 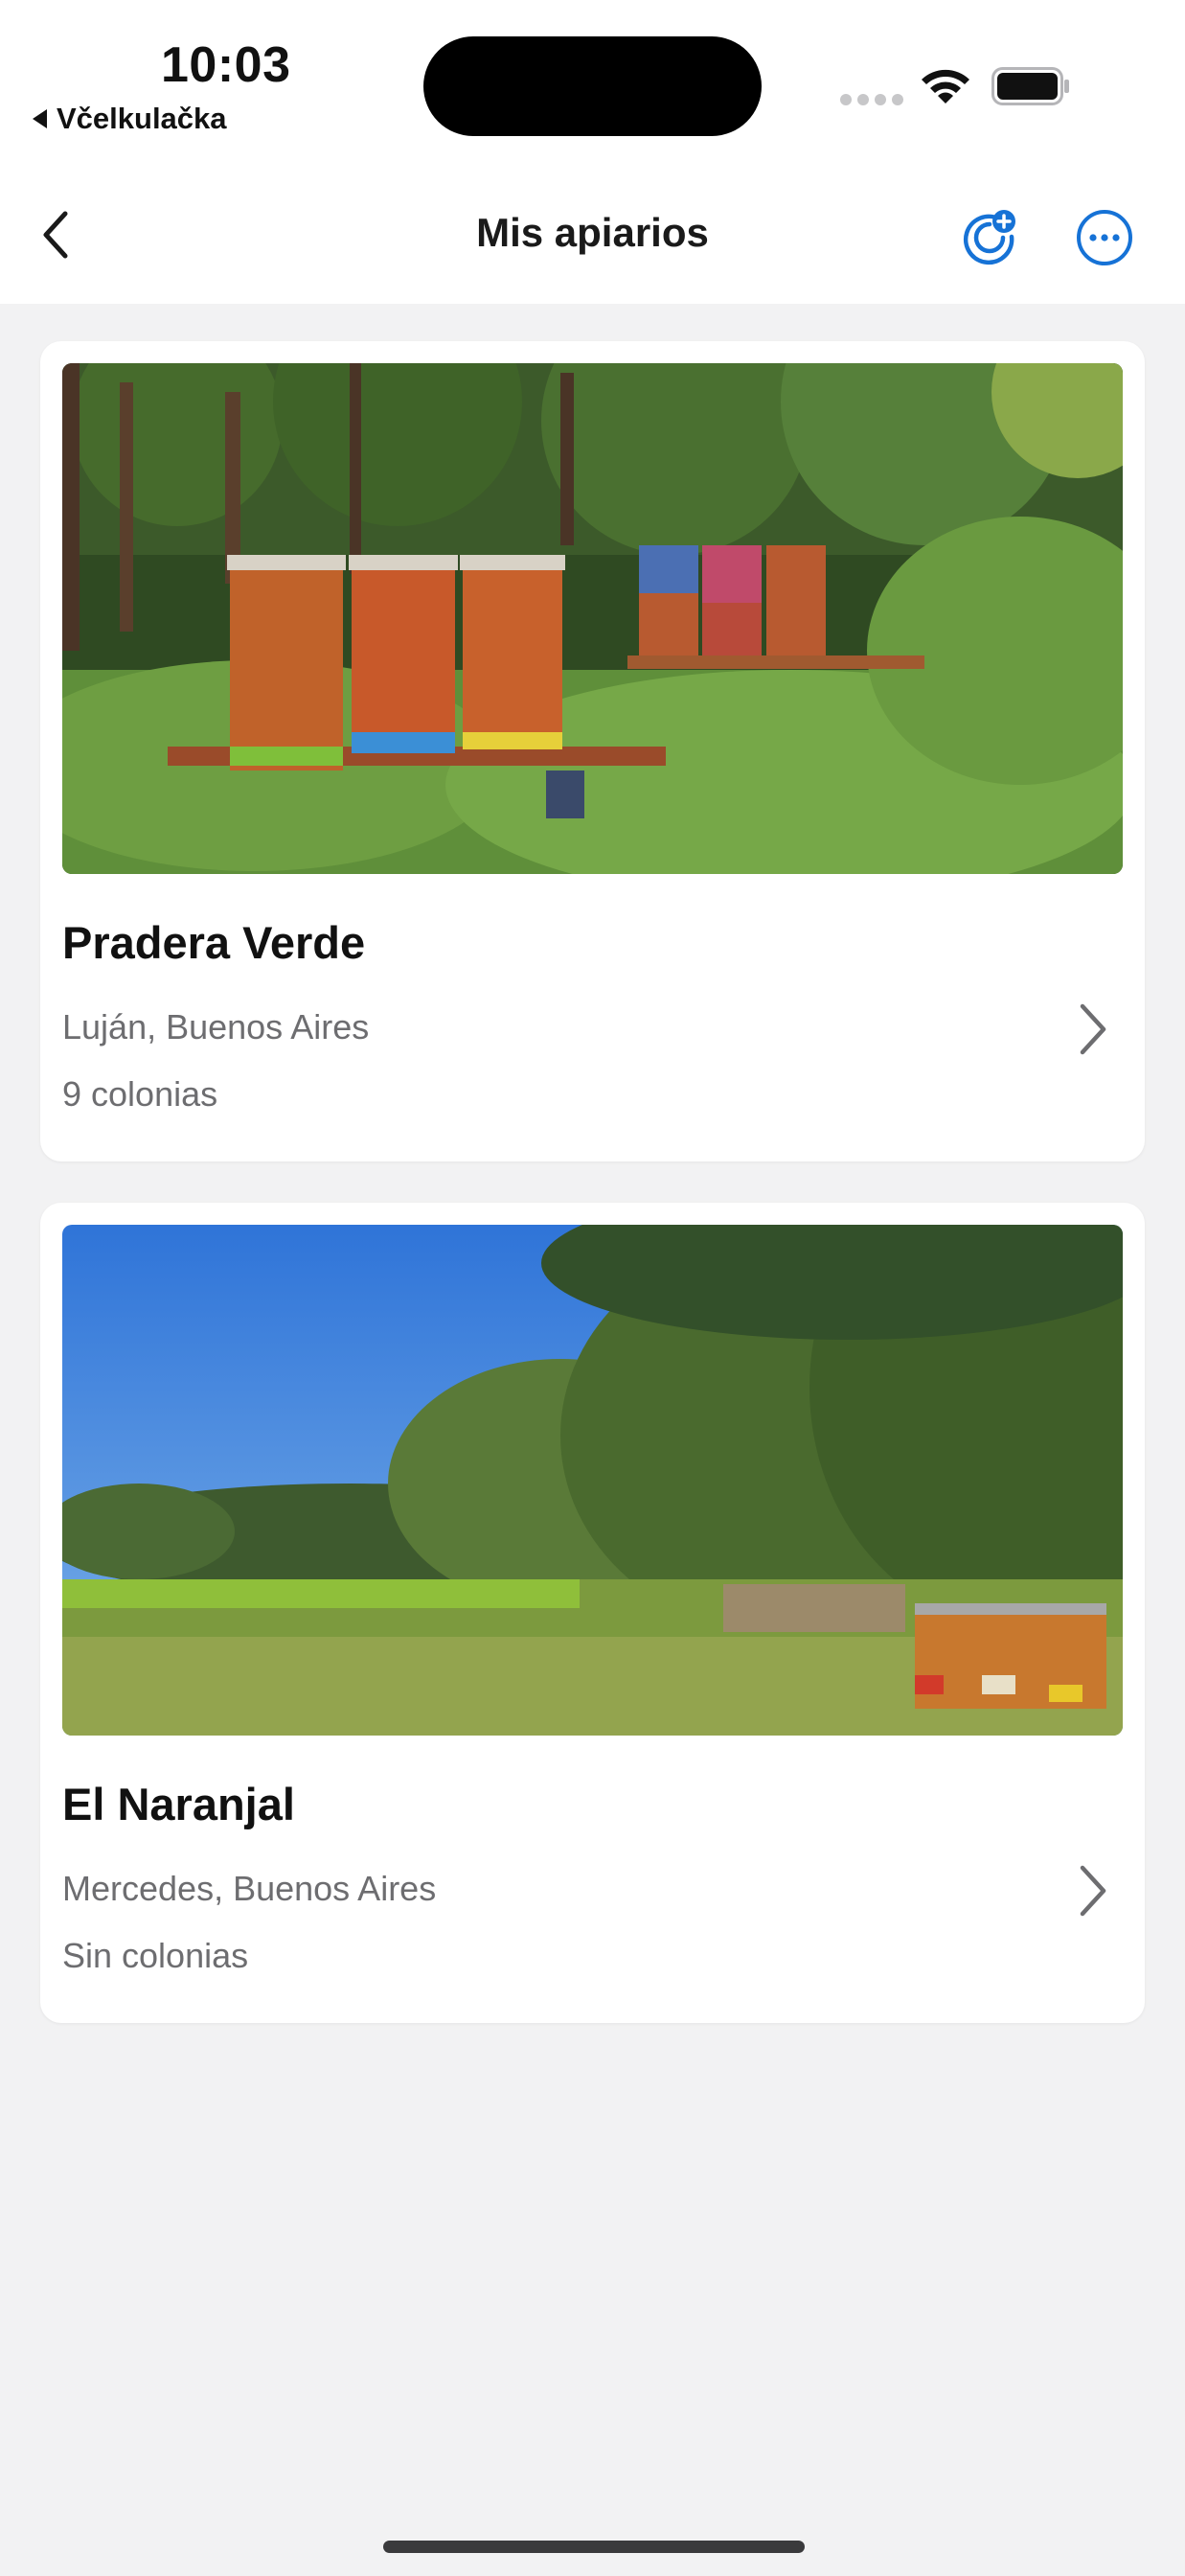 What do you see at coordinates (156, 1955) in the screenshot?
I see `apiary-colonies: Sin colonias` at bounding box center [156, 1955].